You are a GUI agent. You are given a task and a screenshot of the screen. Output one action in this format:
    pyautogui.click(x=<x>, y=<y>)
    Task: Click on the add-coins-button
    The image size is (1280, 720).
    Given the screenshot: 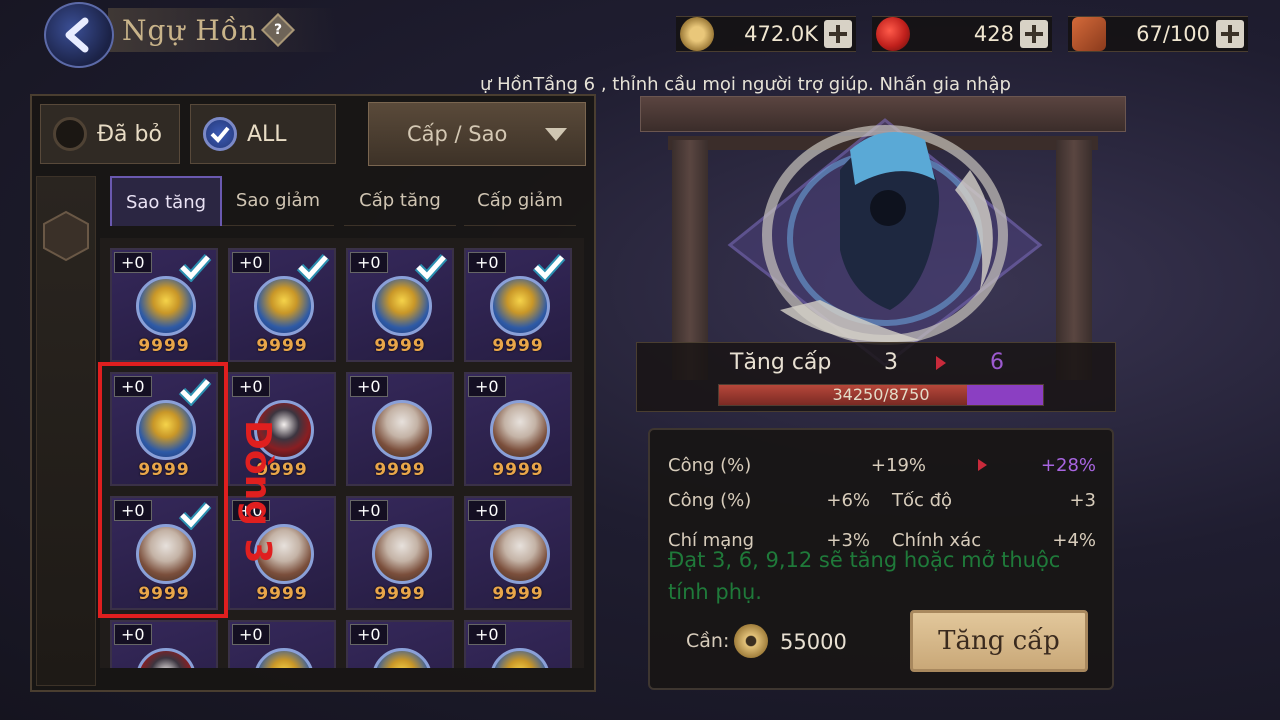 What is the action you would take?
    pyautogui.click(x=838, y=34)
    